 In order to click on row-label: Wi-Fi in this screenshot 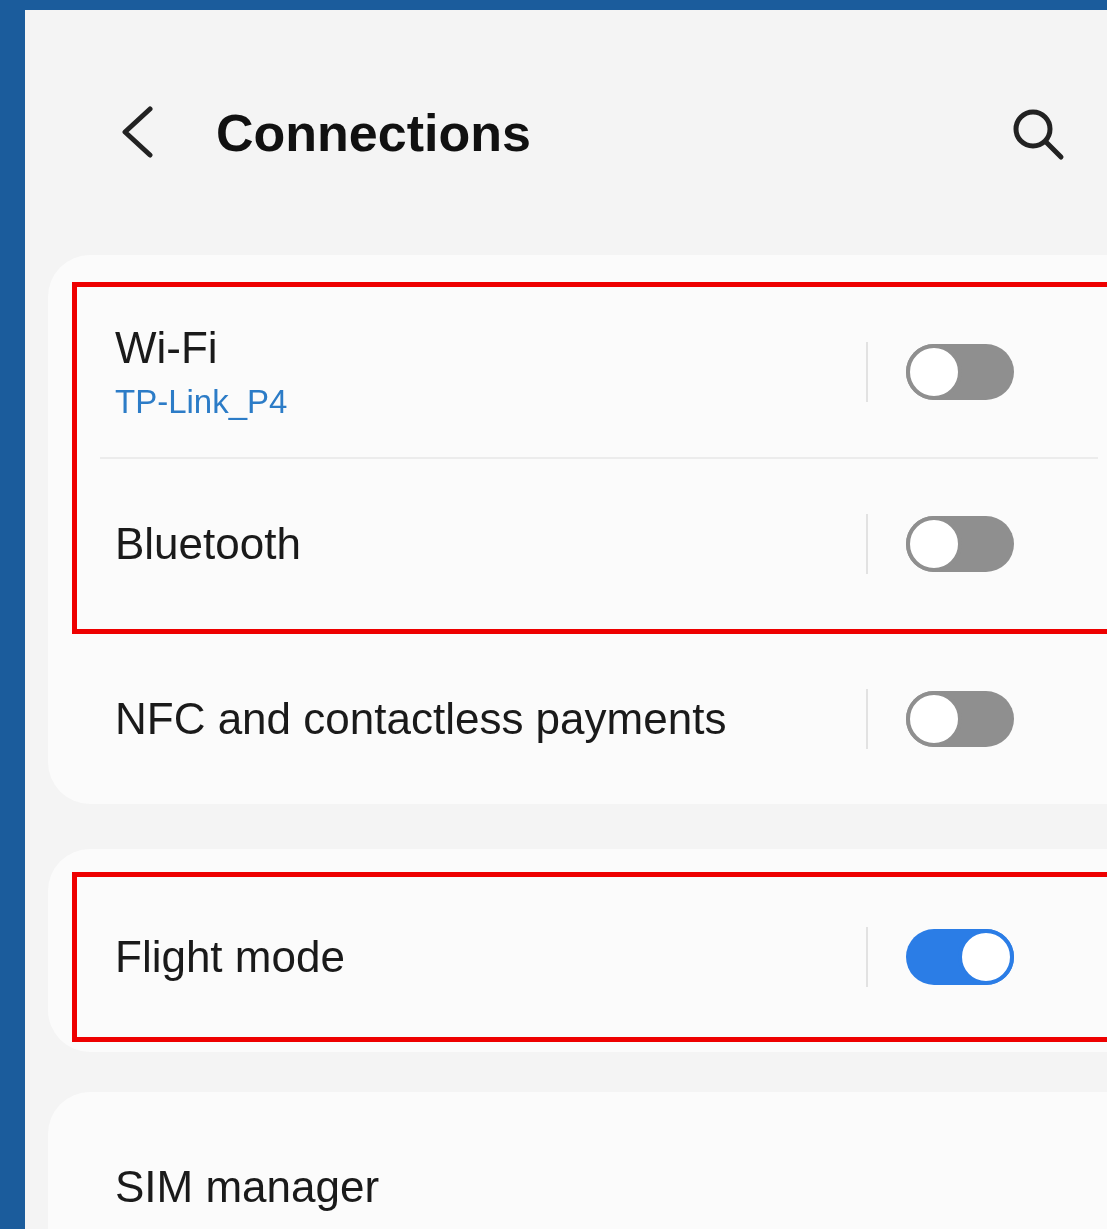, I will do `click(167, 348)`.